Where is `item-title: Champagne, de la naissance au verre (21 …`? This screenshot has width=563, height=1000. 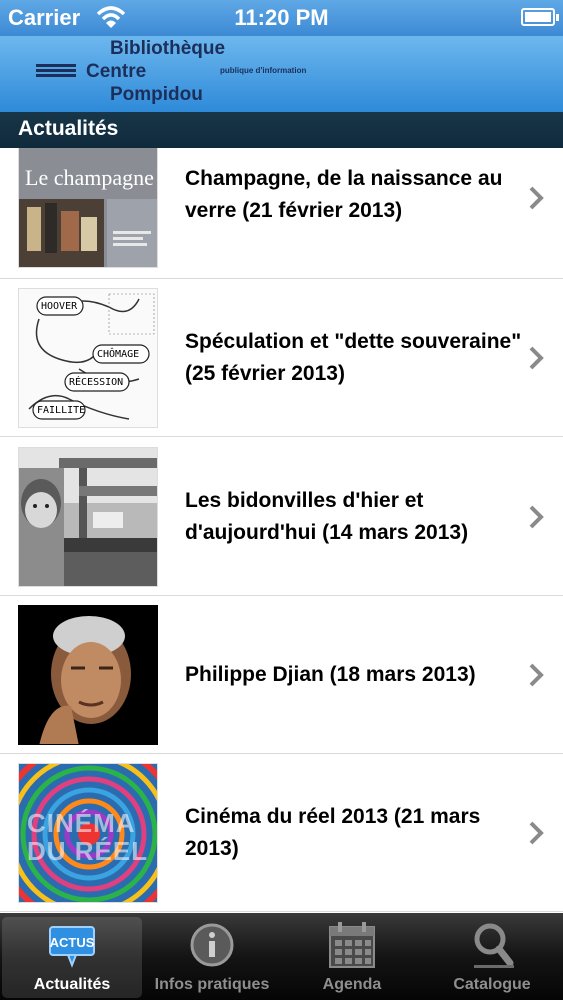 item-title: Champagne, de la naissance au verre (21 … is located at coordinates (344, 194).